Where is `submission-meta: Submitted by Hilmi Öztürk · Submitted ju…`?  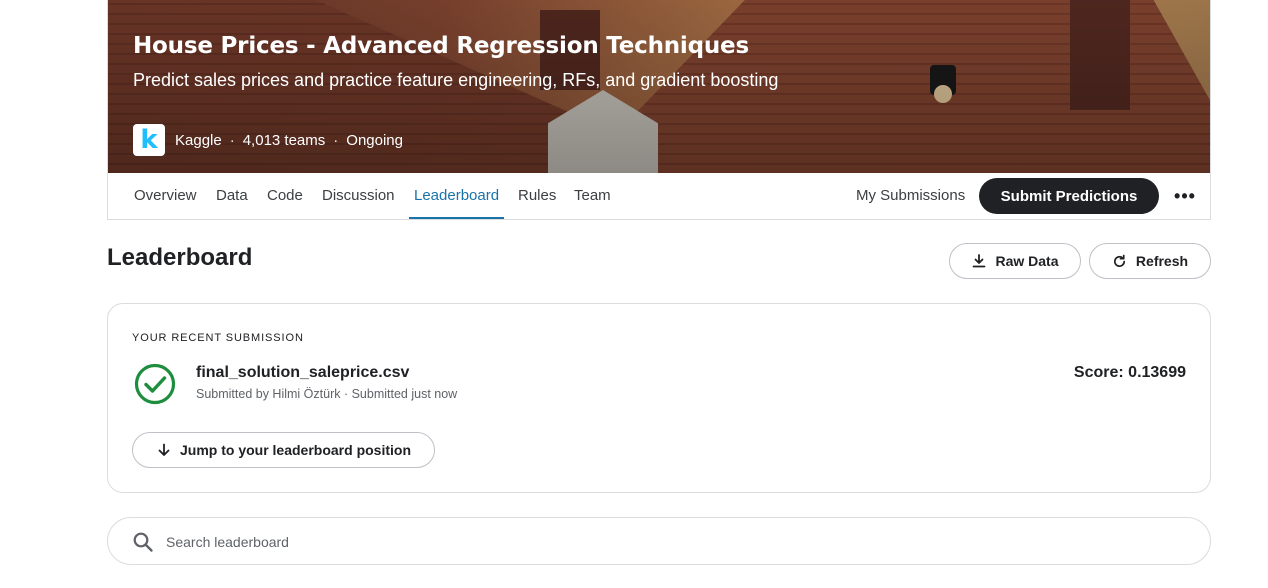
submission-meta: Submitted by Hilmi Öztürk · Submitted ju… is located at coordinates (327, 394).